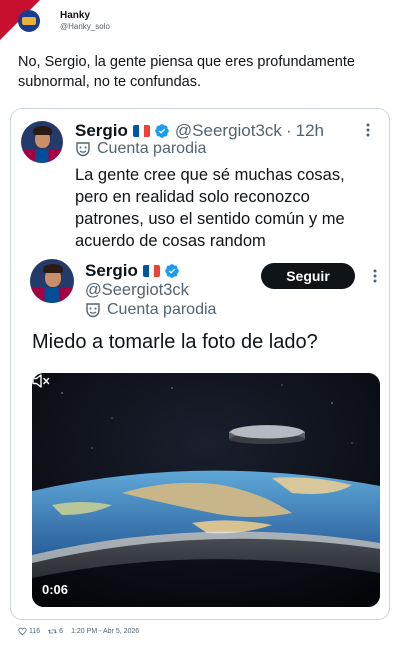 This screenshot has width=400, height=651. Describe the element at coordinates (85, 15) in the screenshot. I see `author-name: Hanky` at that location.